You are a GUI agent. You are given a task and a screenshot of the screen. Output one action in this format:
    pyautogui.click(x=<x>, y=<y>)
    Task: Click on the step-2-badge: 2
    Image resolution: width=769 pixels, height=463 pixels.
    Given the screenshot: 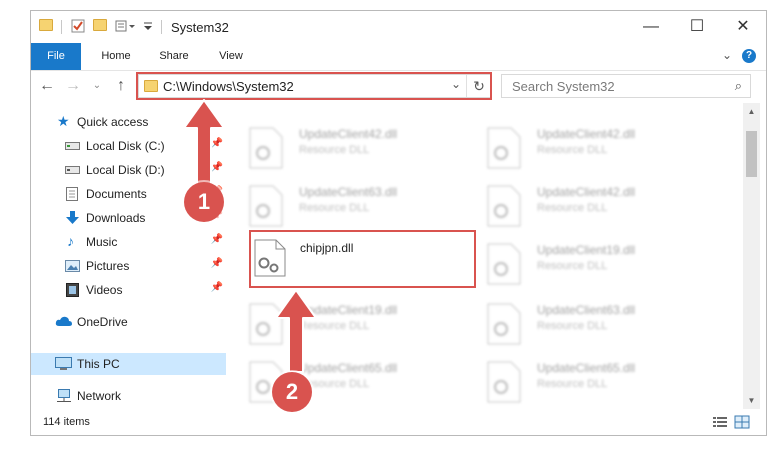 What is the action you would take?
    pyautogui.click(x=292, y=392)
    